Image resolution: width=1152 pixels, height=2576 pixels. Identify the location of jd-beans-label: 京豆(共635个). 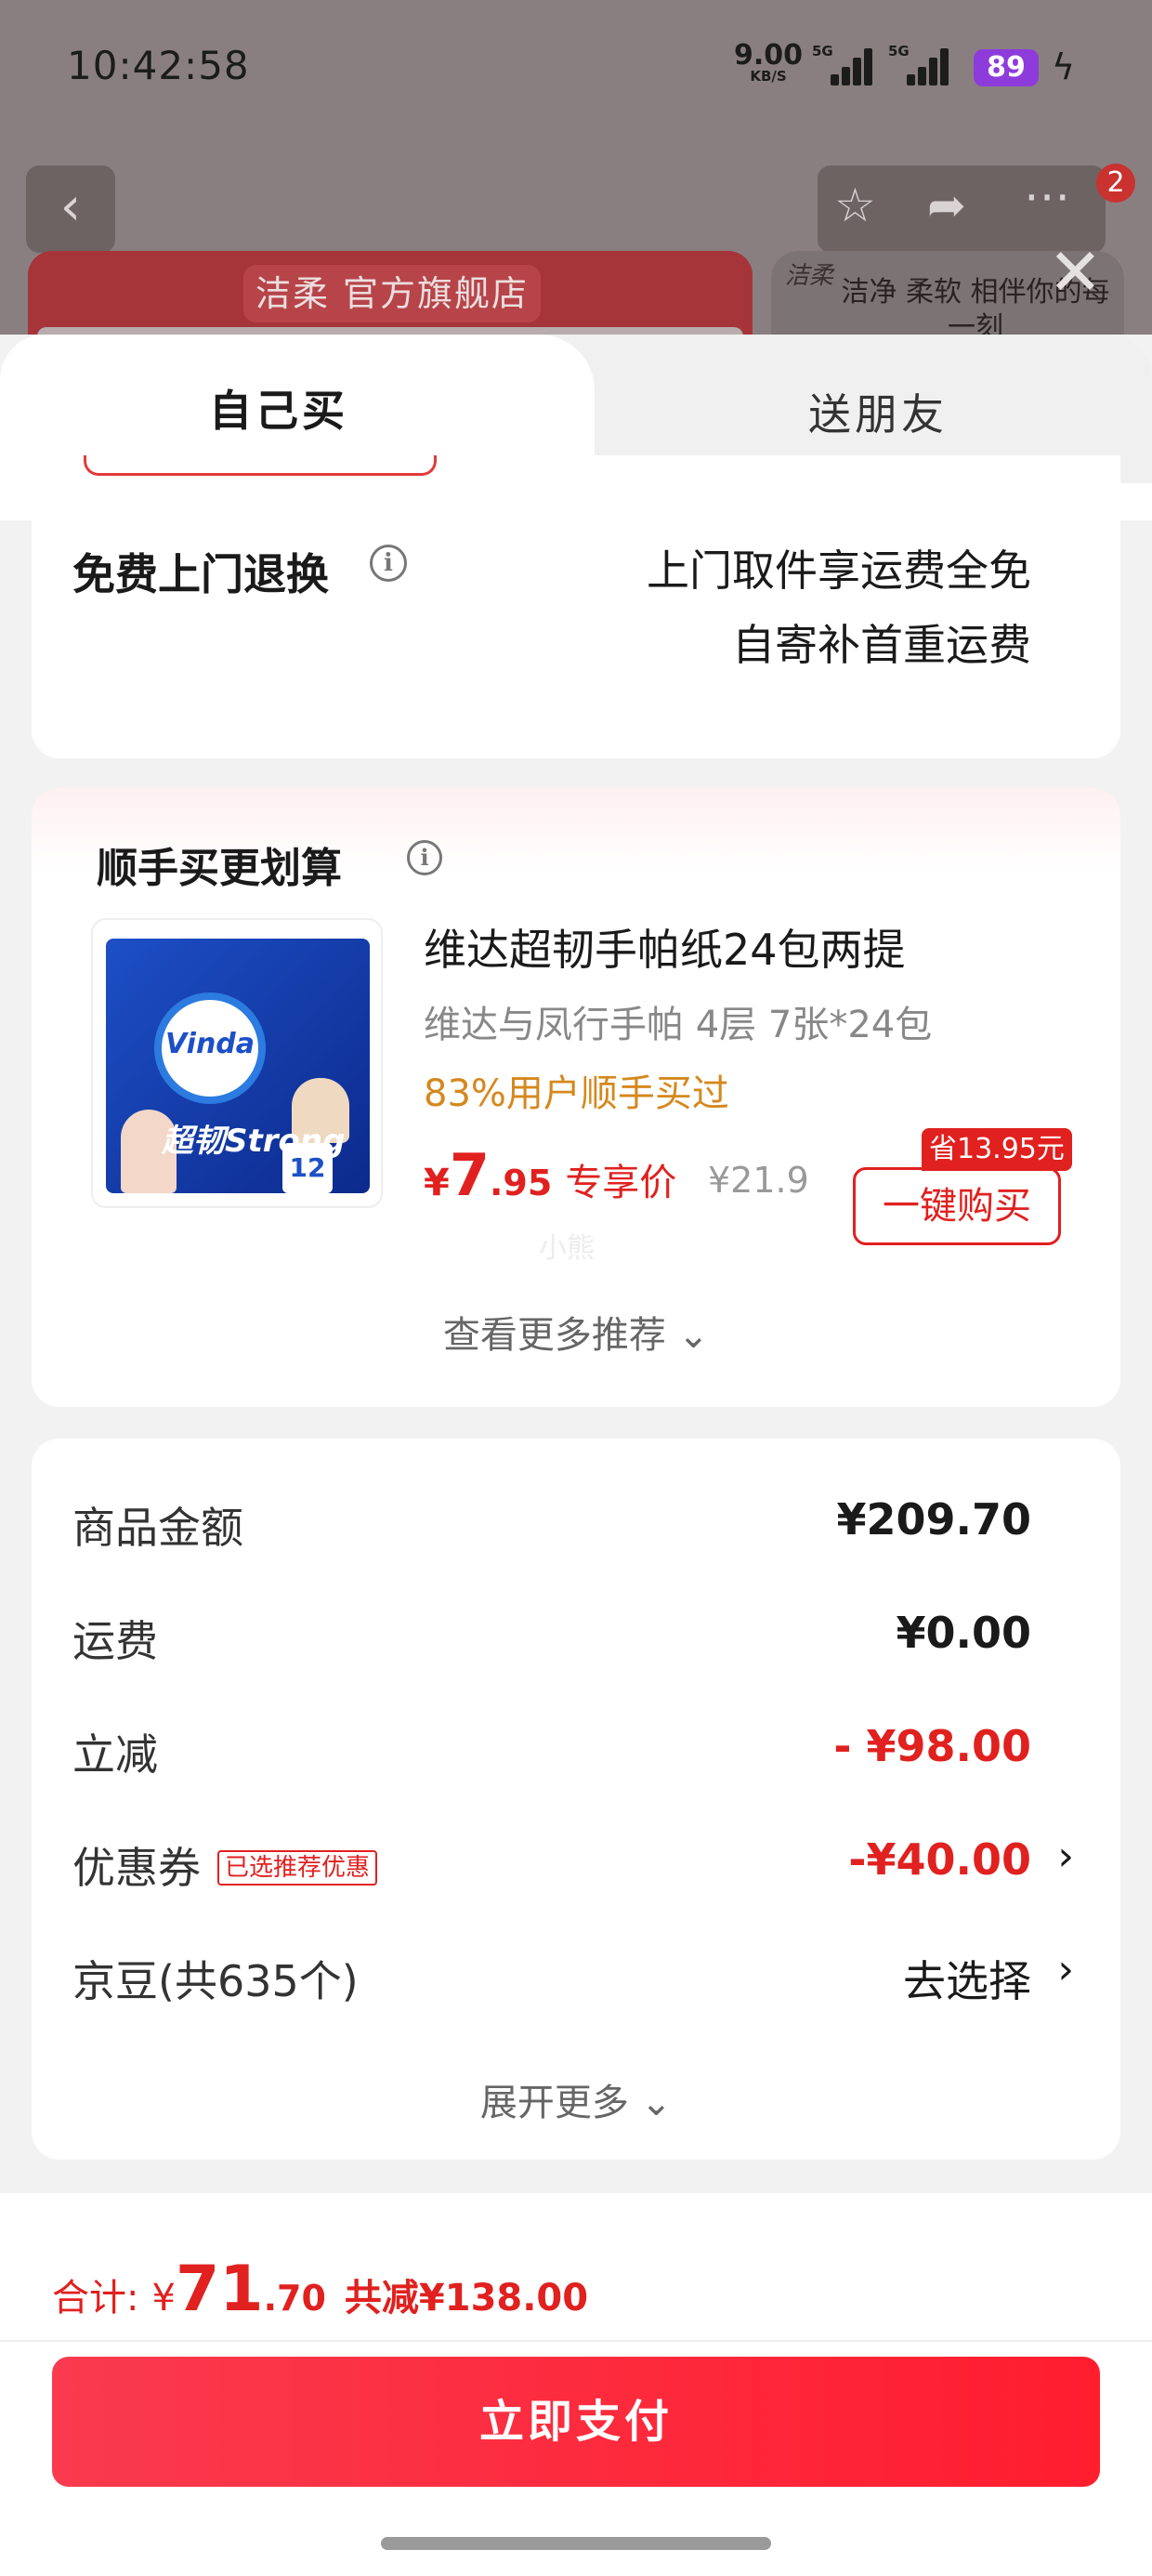
(215, 1981).